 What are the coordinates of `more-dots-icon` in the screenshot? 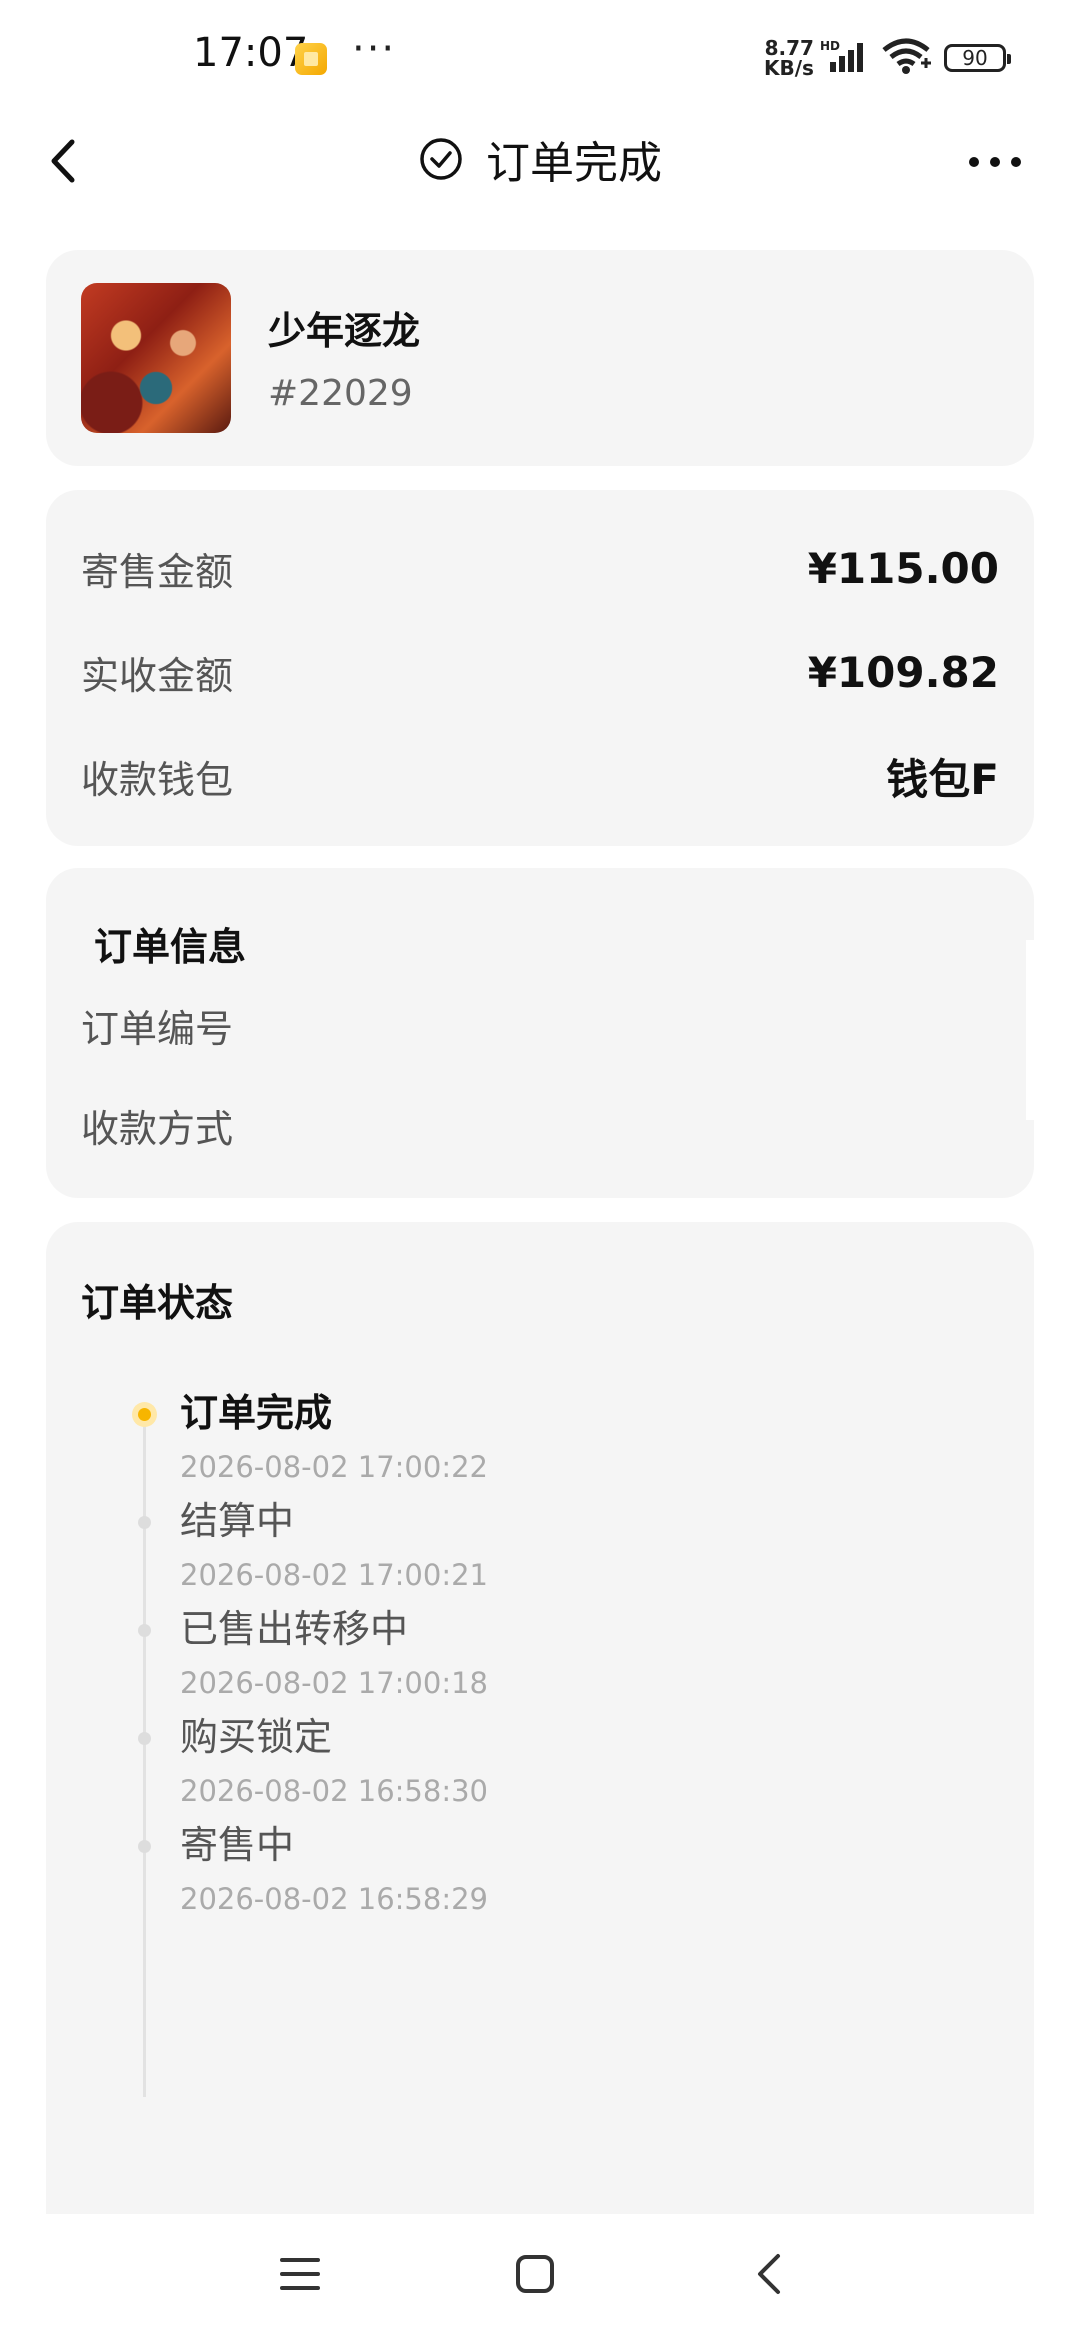 It's located at (995, 162).